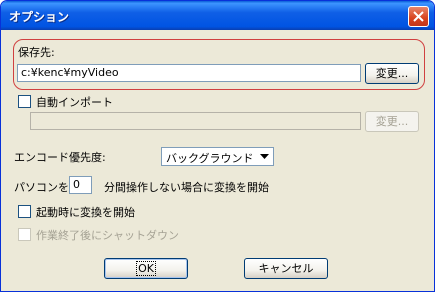 This screenshot has height=292, width=435. I want to click on close-button, so click(418, 16).